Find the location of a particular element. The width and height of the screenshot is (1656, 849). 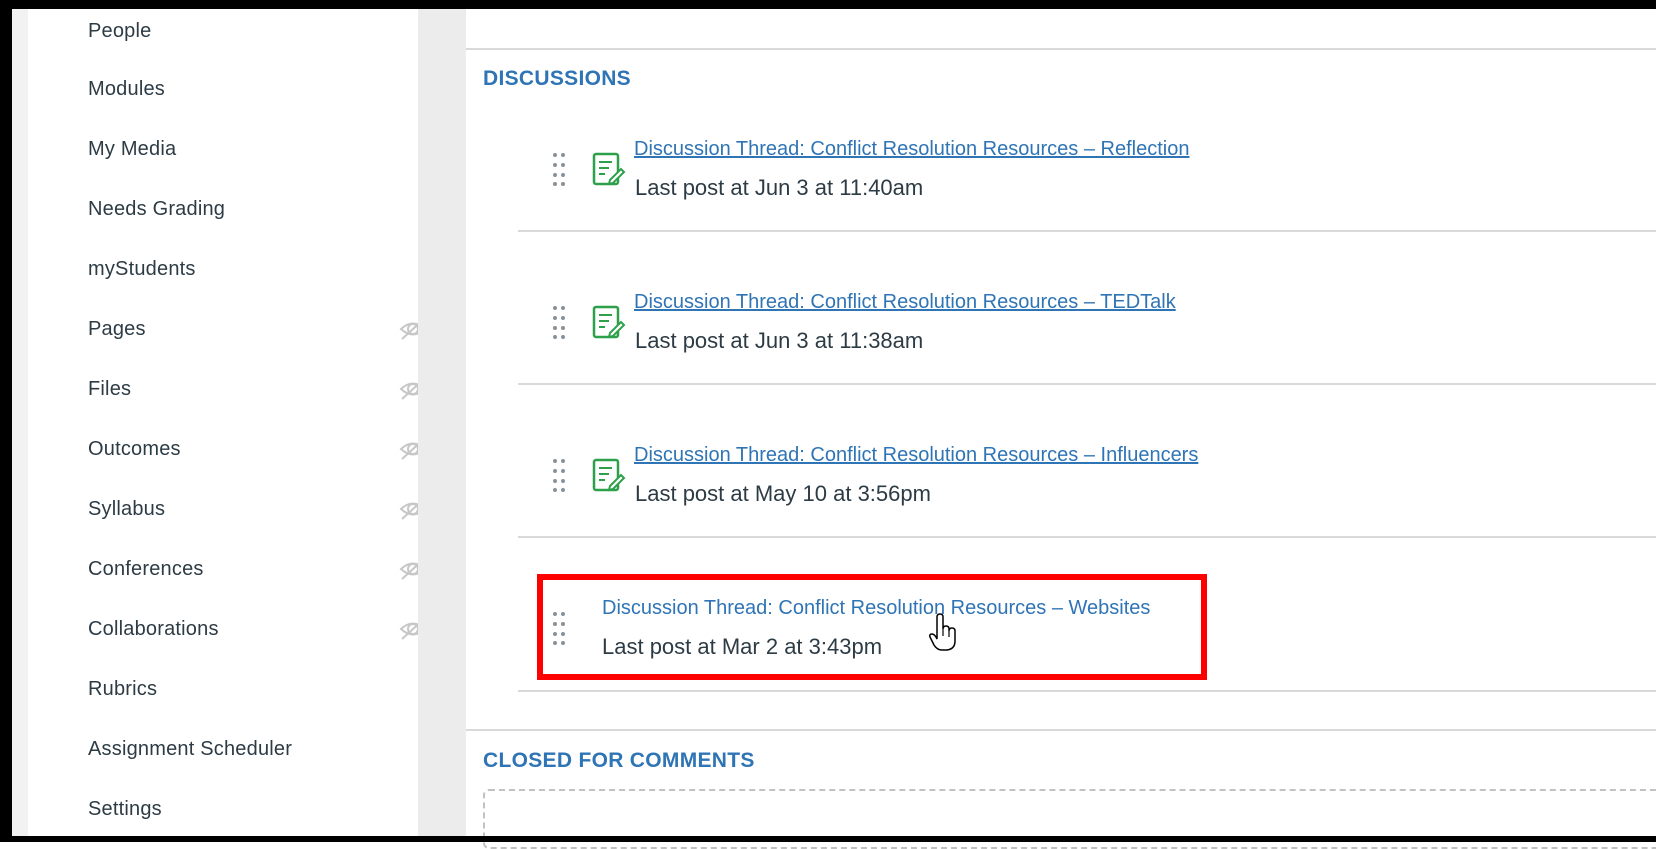

sidebar-item-label: My Media is located at coordinates (132, 149).